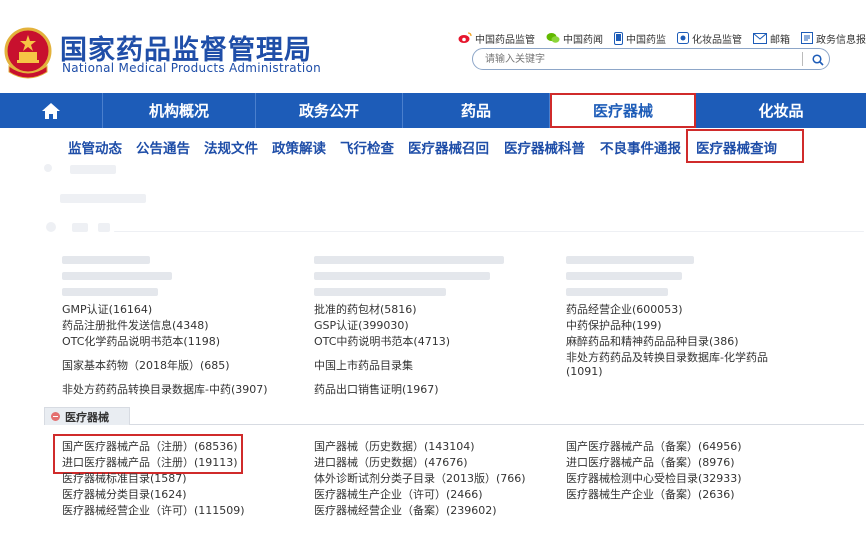  What do you see at coordinates (299, 147) in the screenshot?
I see `subnav-item: 政策解读` at bounding box center [299, 147].